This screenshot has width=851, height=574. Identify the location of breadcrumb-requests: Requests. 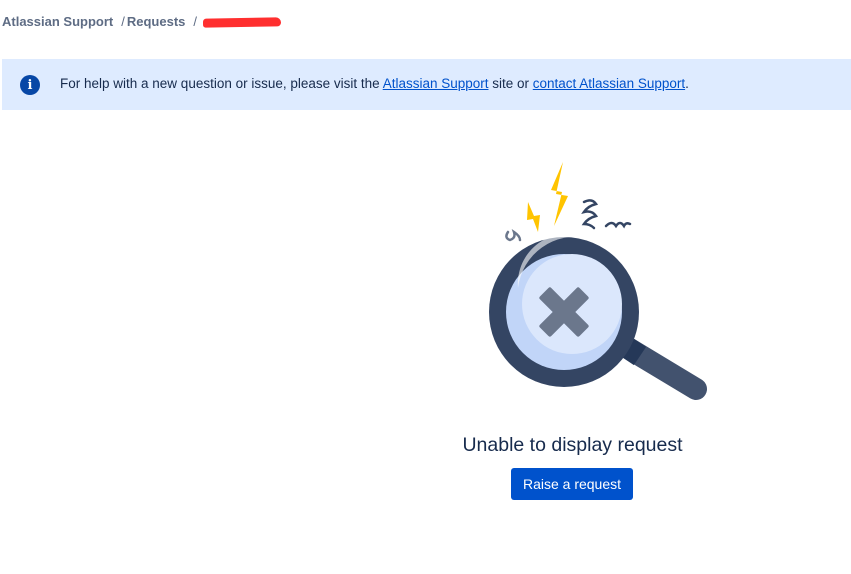
(156, 21).